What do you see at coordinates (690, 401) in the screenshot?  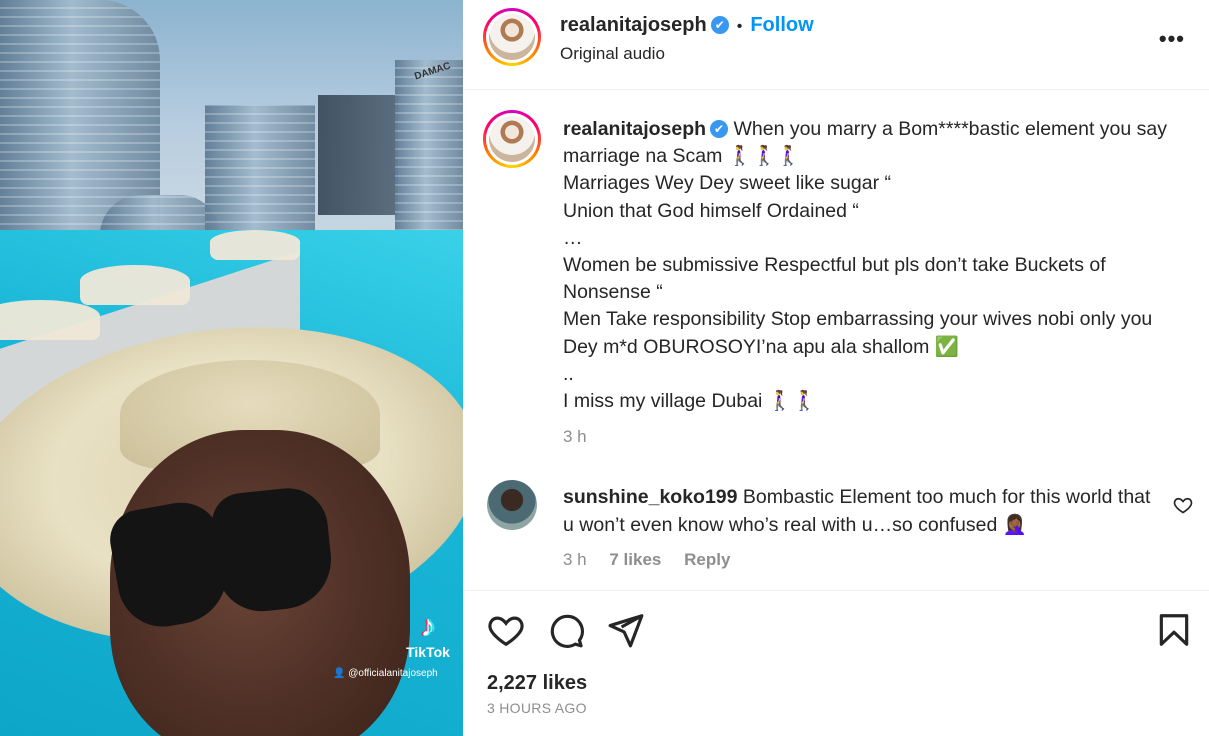 I see `caption-line: I miss my village Dubai 🚶‍♀️🚶‍♀️` at bounding box center [690, 401].